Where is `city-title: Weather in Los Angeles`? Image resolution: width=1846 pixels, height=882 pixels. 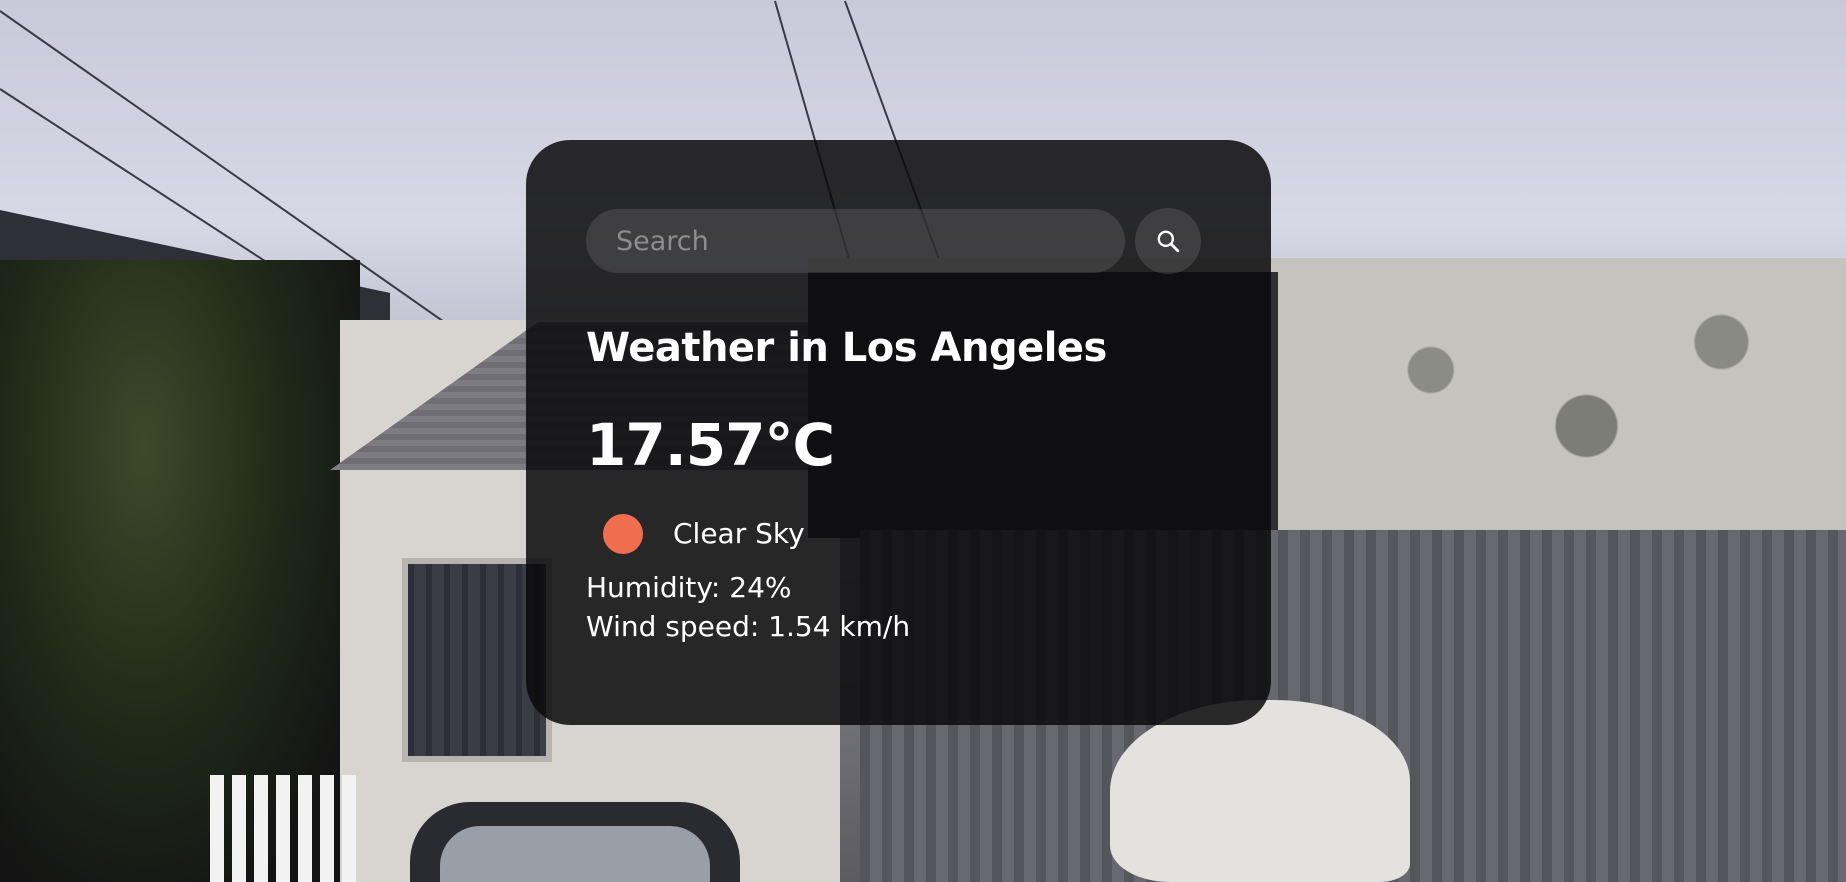 city-title: Weather in Los Angeles is located at coordinates (846, 348).